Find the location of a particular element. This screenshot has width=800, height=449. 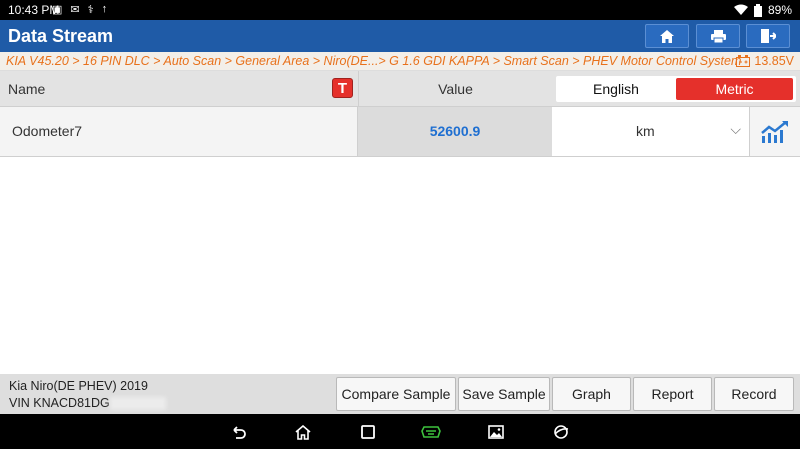

printer-icon is located at coordinates (718, 36).